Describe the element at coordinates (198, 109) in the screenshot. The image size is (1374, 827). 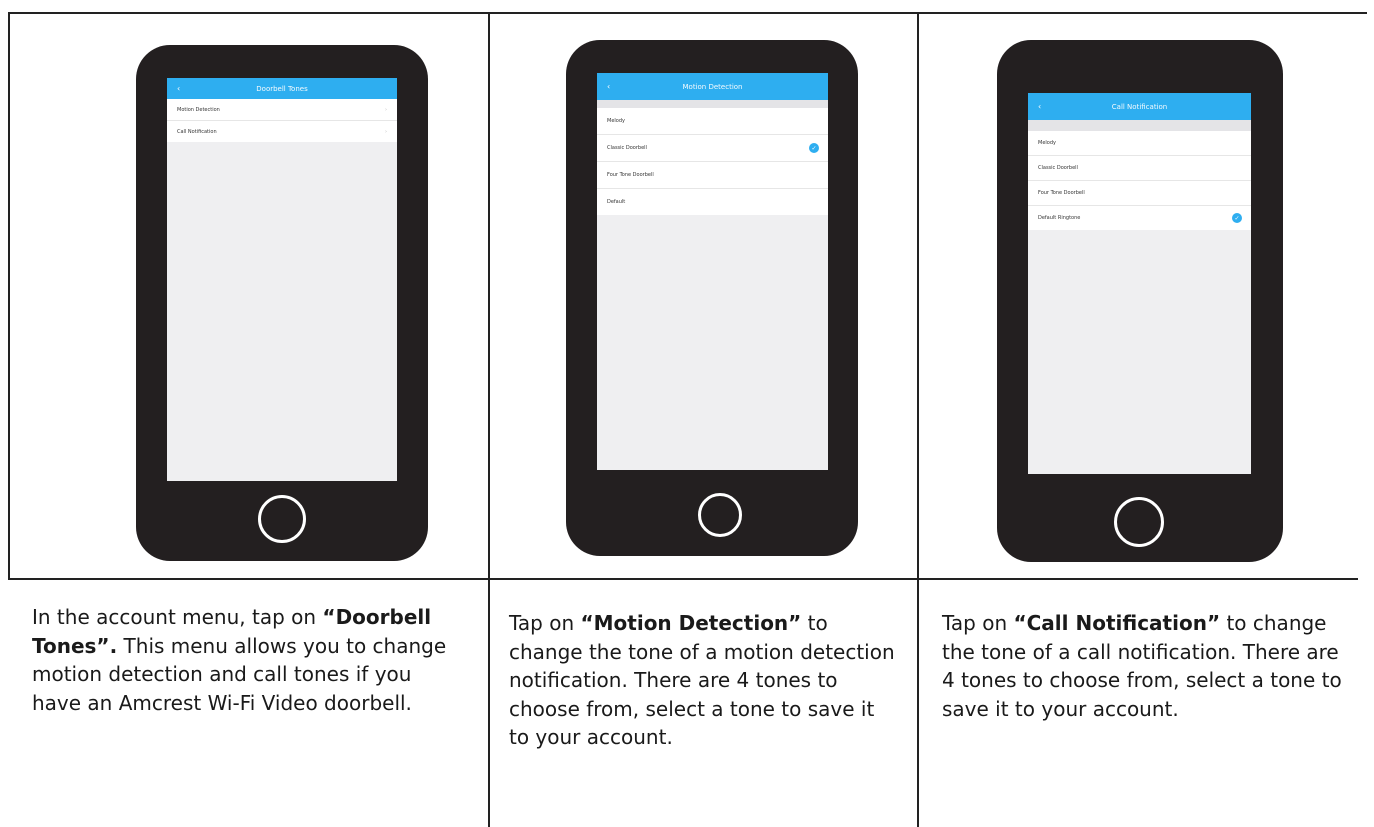
I see `list-item-label: Motion Detection` at that location.